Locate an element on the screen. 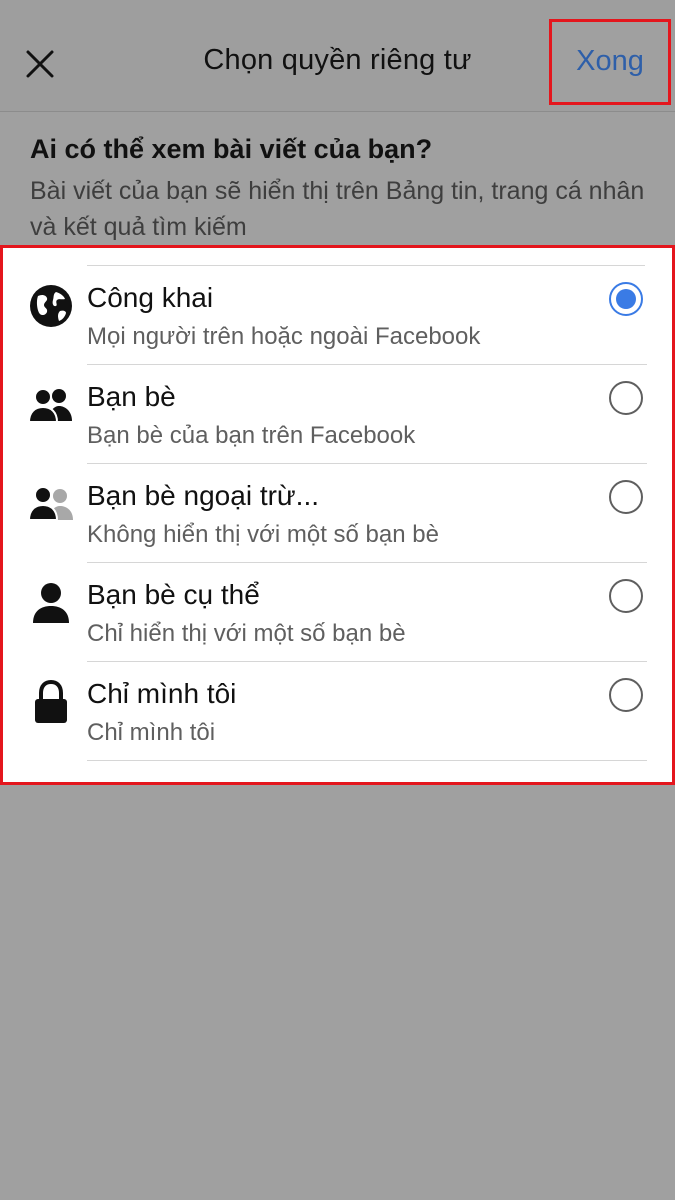 This screenshot has height=1200, width=675. option-description: Không hiển thị với một số bạn bè is located at coordinates (263, 534).